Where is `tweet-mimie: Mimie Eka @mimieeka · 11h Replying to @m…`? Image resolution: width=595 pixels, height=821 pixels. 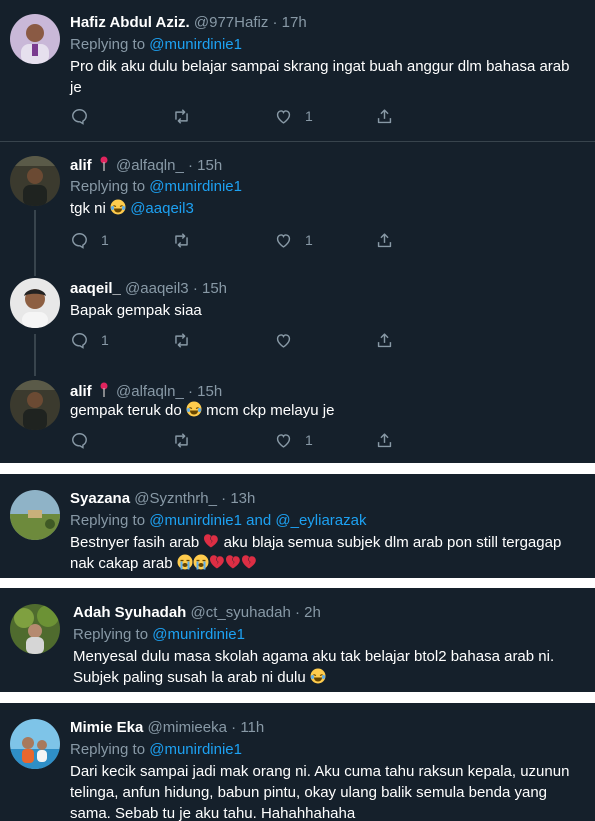
tweet-mimie: Mimie Eka @mimieeka · 11h Replying to @m… is located at coordinates (297, 762).